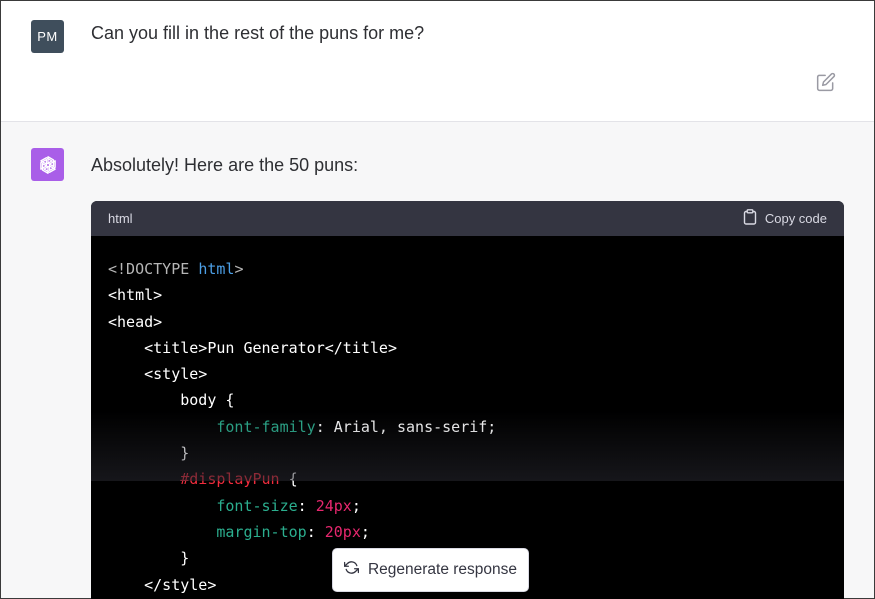 This screenshot has height=599, width=875. I want to click on code-token: : Arial, sans-serif;, so click(406, 426).